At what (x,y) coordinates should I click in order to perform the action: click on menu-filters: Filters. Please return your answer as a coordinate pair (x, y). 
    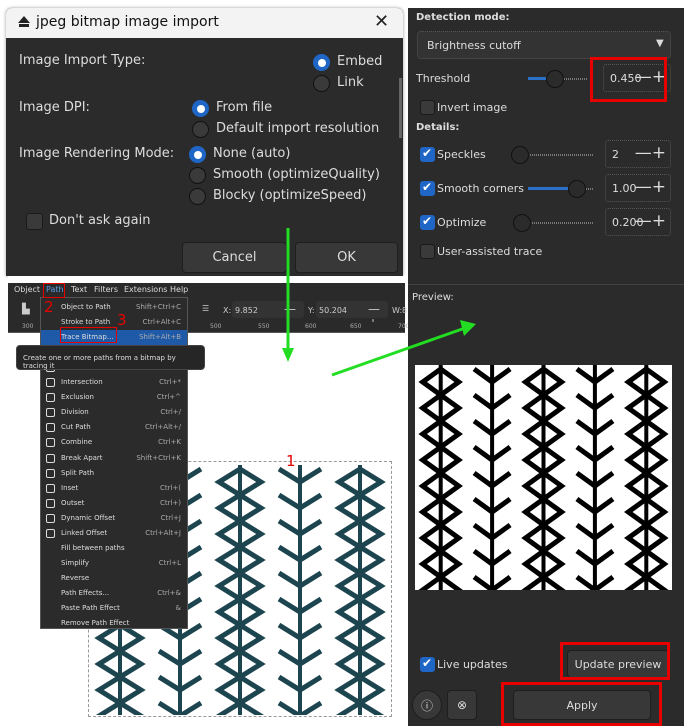
    Looking at the image, I should click on (106, 289).